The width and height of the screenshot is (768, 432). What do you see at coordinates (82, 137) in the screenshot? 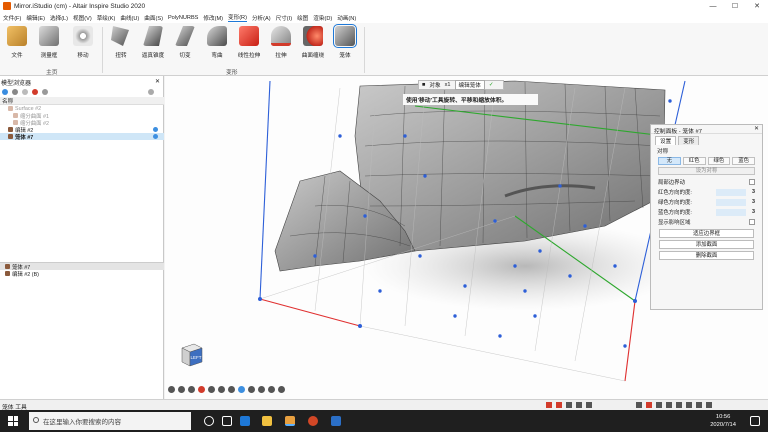
I see `tree-item: 笼体 #7` at bounding box center [82, 137].